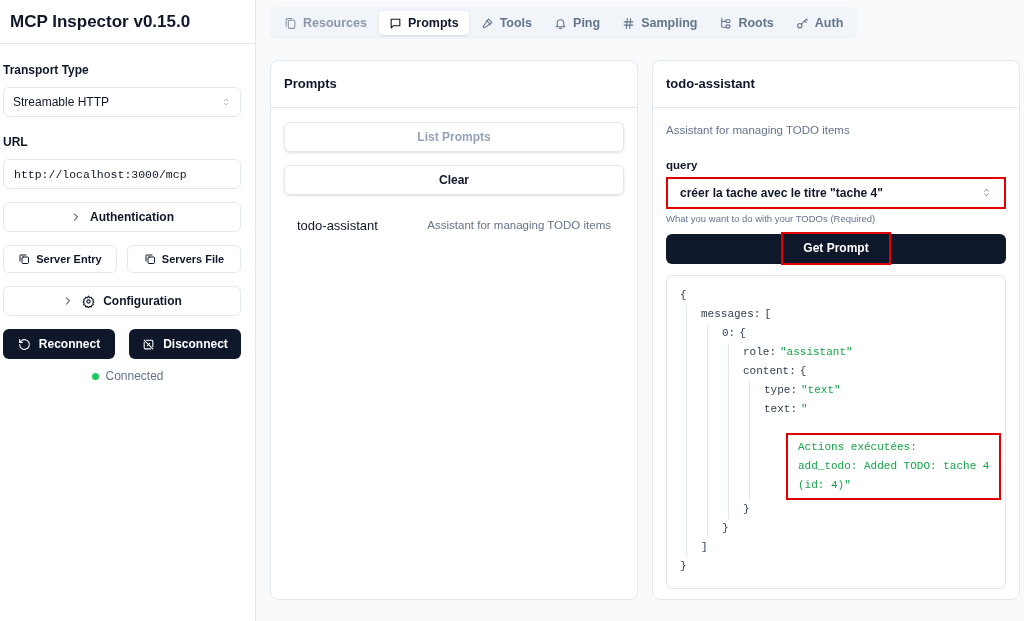 This screenshot has height=621, width=1024. Describe the element at coordinates (804, 409) in the screenshot. I see `json-string: "` at that location.